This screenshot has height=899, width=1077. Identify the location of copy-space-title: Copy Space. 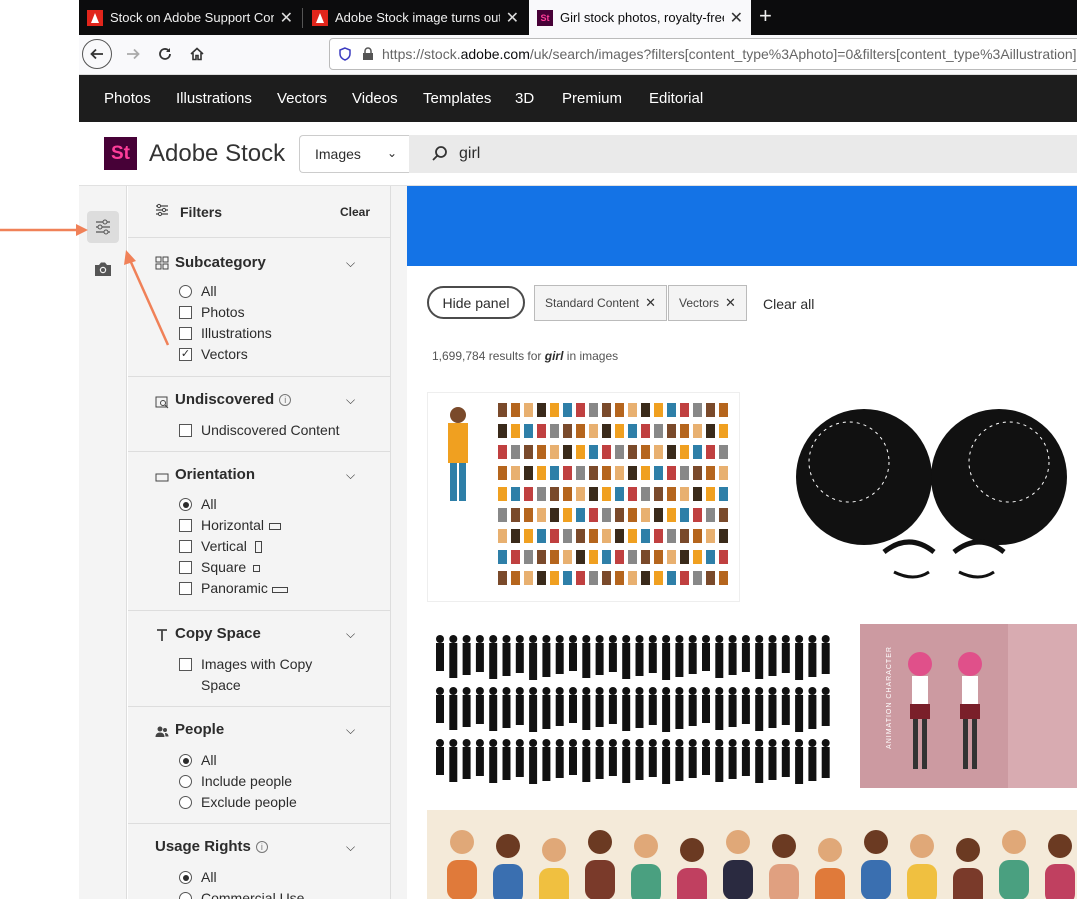
(218, 633).